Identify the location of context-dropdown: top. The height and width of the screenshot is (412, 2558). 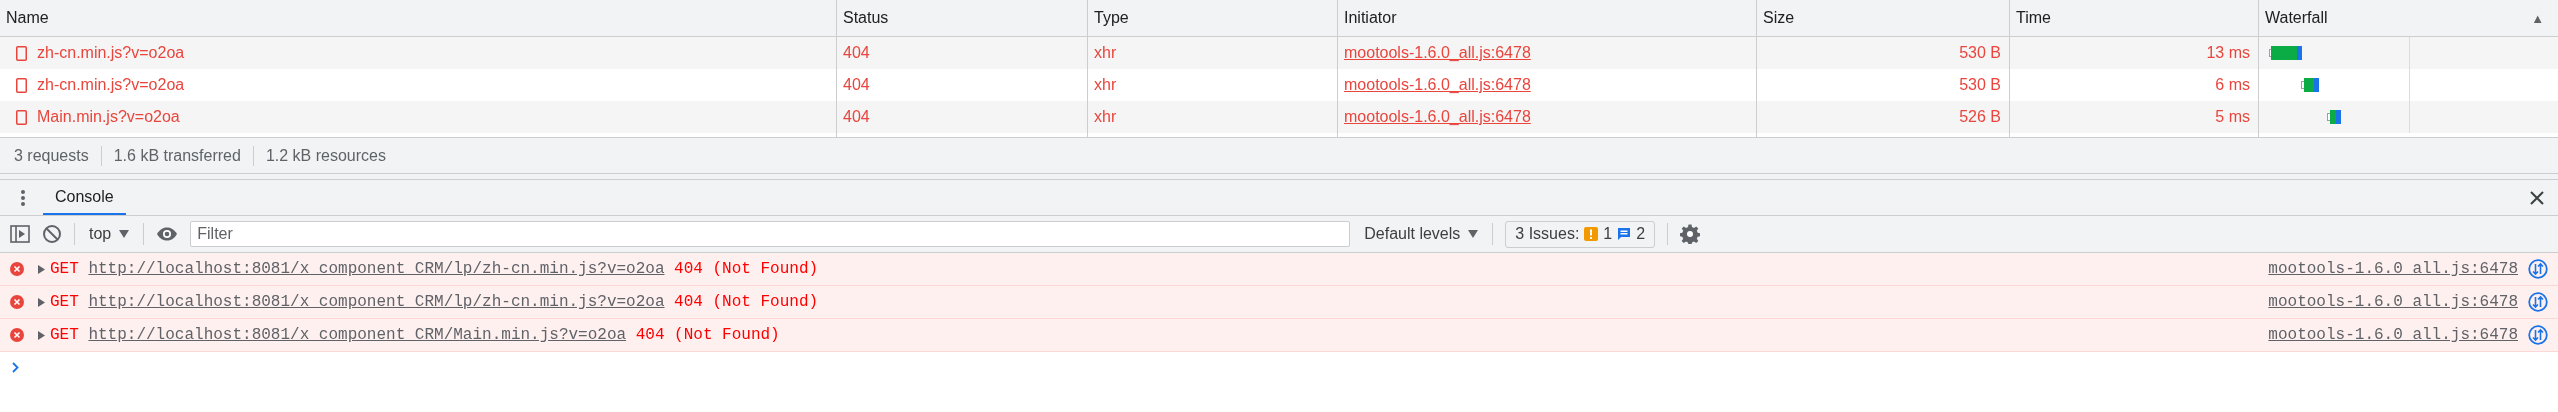
(109, 234).